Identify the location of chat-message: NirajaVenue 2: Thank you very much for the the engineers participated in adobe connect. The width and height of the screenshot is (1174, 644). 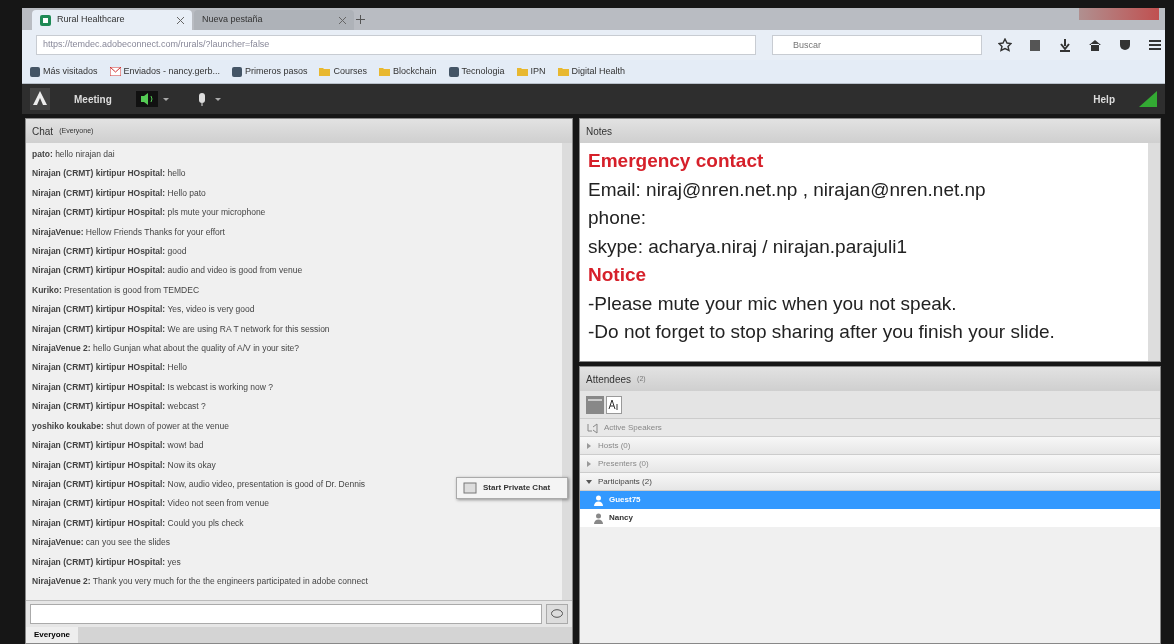
(200, 581).